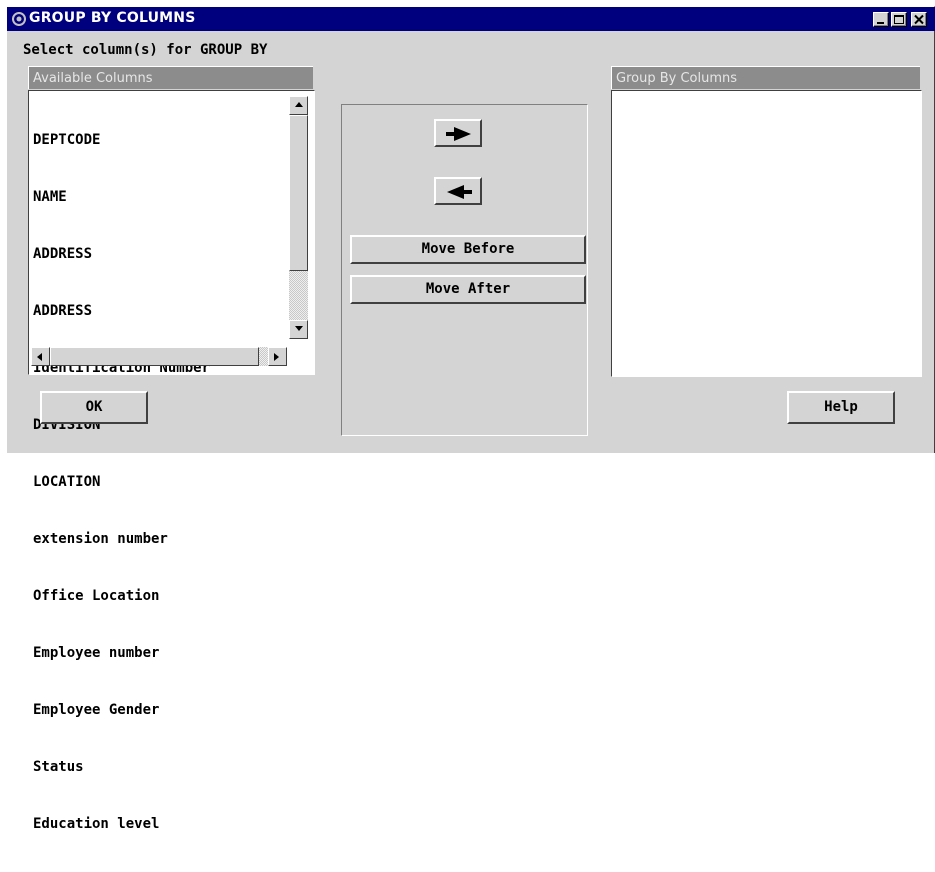  I want to click on scroll-up-arrow-icon, so click(299, 104).